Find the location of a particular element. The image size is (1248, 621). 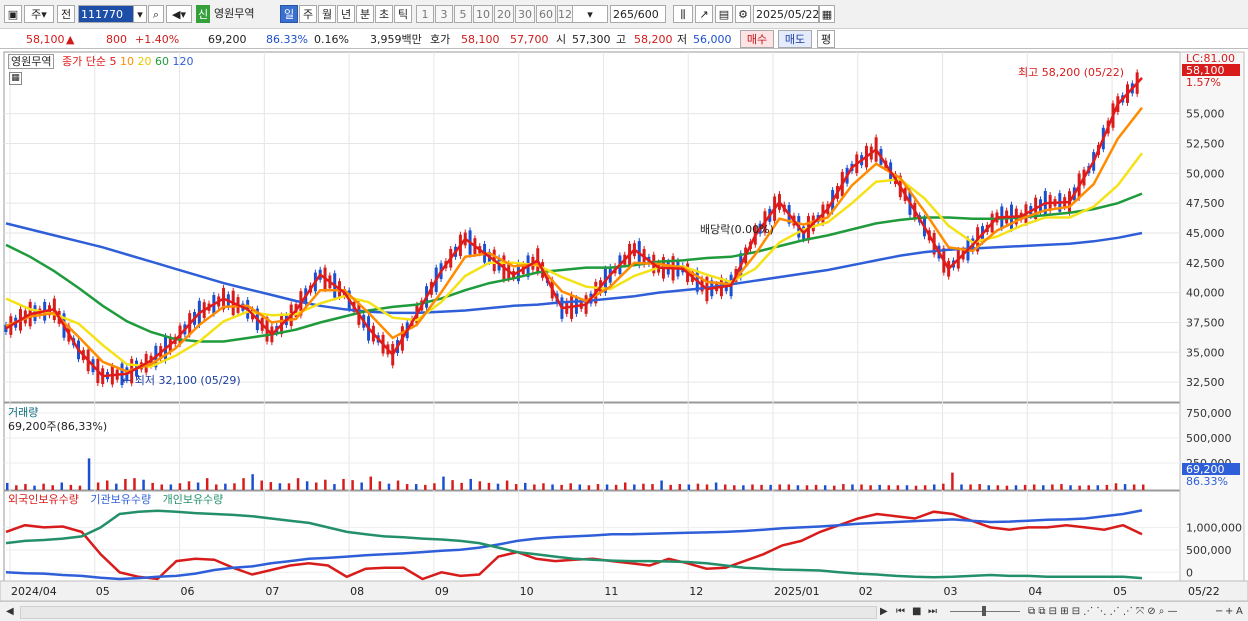

num-button-20: 20 is located at coordinates (504, 14).